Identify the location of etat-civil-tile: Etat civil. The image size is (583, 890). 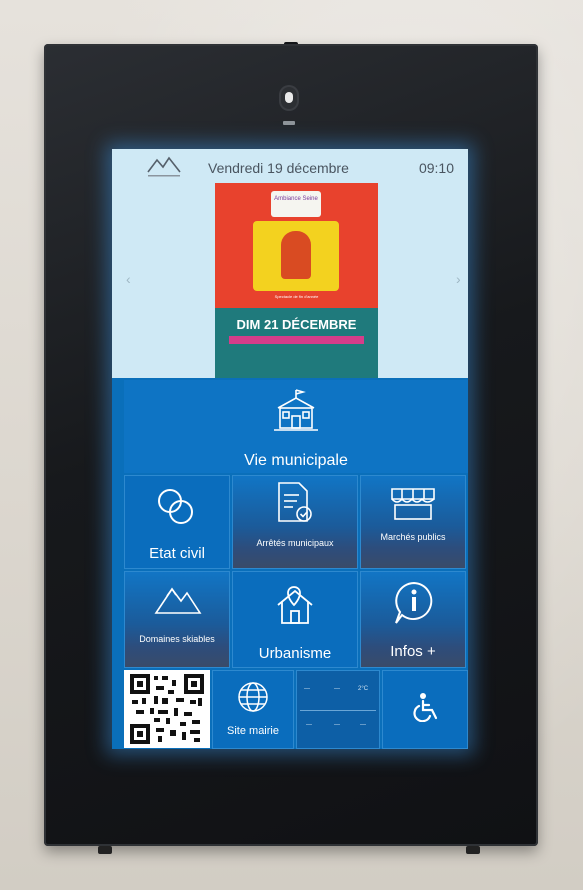
(177, 522).